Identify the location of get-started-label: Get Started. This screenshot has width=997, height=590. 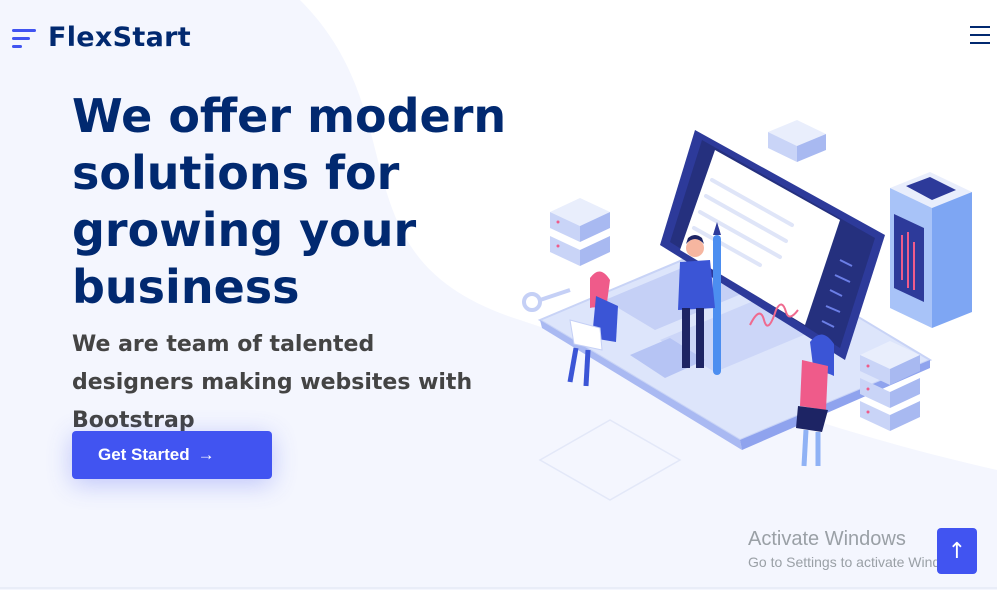
(144, 454).